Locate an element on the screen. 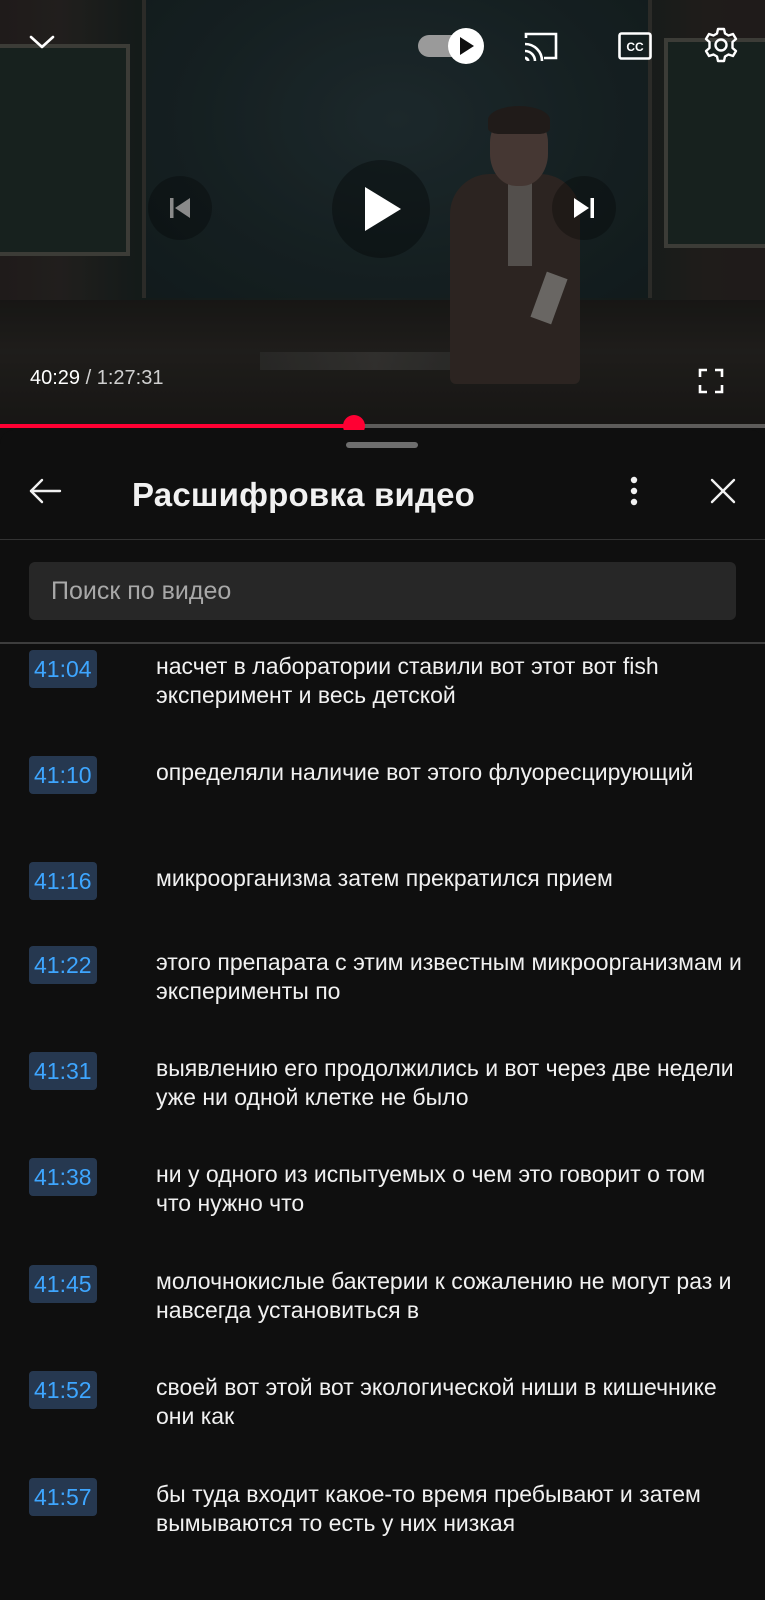 The image size is (765, 1600). cast-icon is located at coordinates (541, 47).